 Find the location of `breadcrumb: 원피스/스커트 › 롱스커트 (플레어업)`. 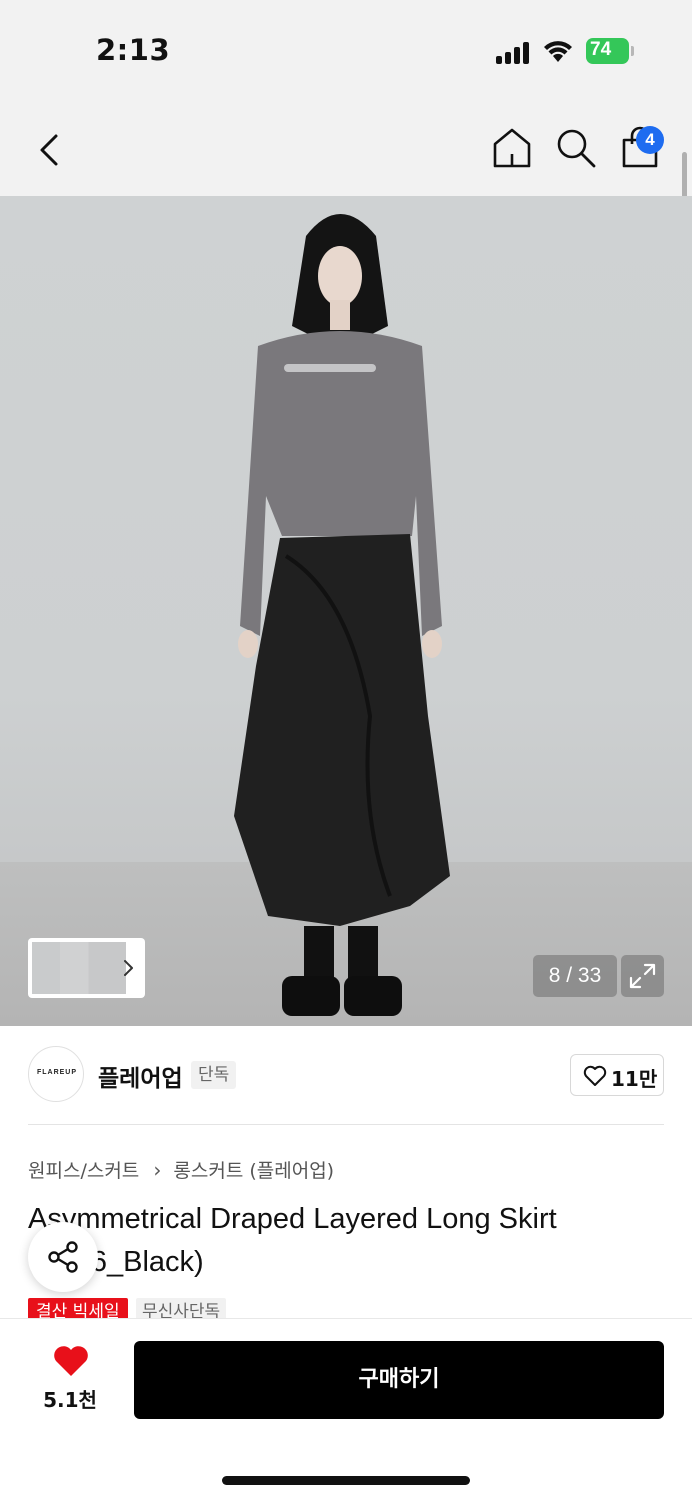

breadcrumb: 원피스/스커트 › 롱스커트 (플레어업) is located at coordinates (181, 1169).